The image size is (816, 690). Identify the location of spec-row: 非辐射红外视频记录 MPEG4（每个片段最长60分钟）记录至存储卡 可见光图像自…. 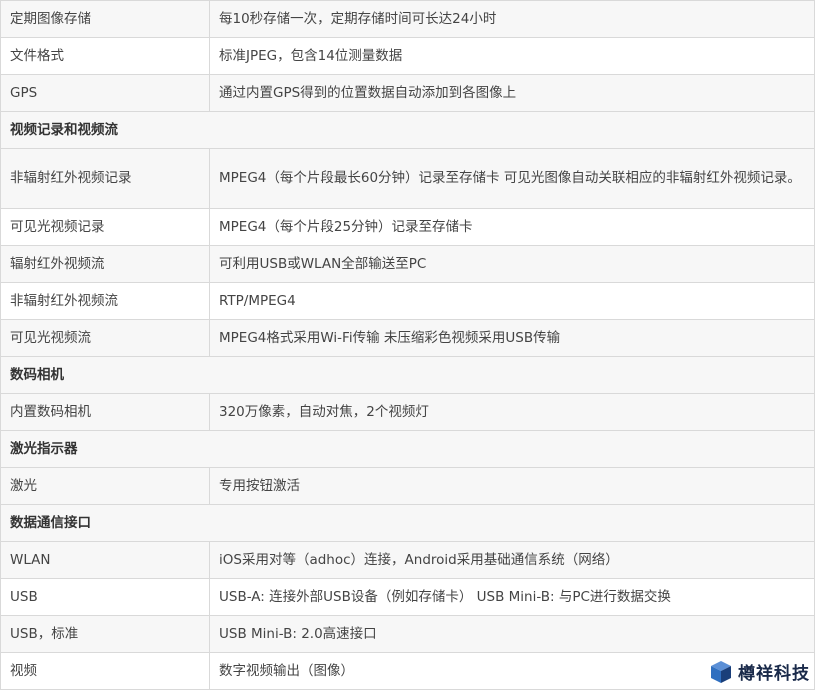
(407, 178).